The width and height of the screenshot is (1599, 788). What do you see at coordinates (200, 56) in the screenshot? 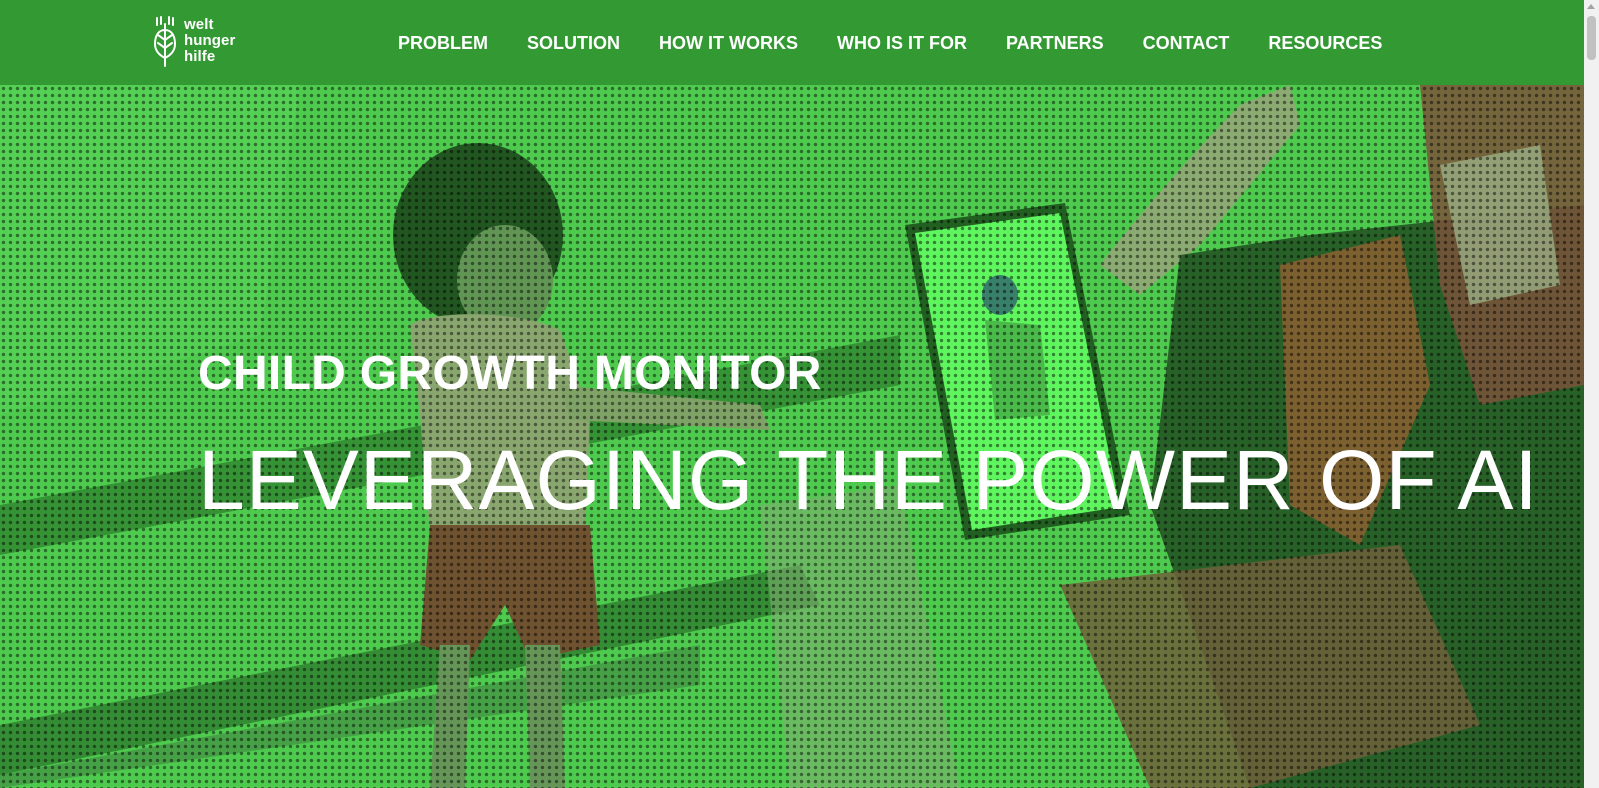
I see `logo-line: hilfe` at bounding box center [200, 56].